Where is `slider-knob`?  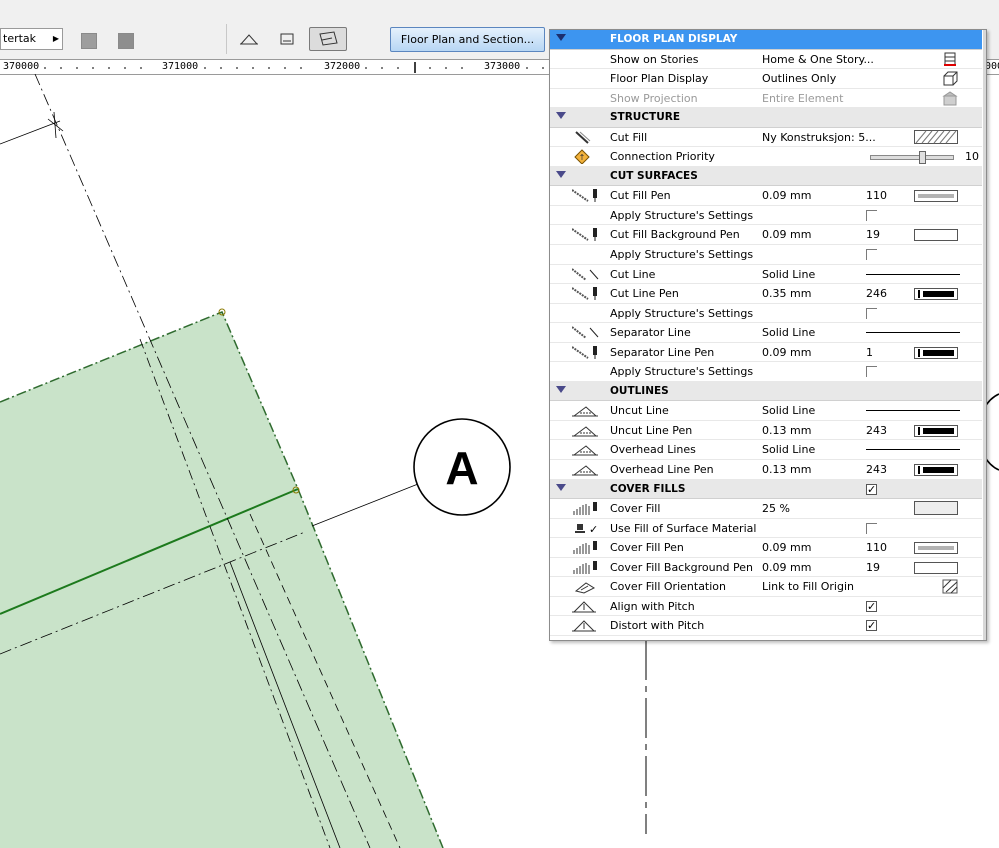
slider-knob is located at coordinates (922, 158).